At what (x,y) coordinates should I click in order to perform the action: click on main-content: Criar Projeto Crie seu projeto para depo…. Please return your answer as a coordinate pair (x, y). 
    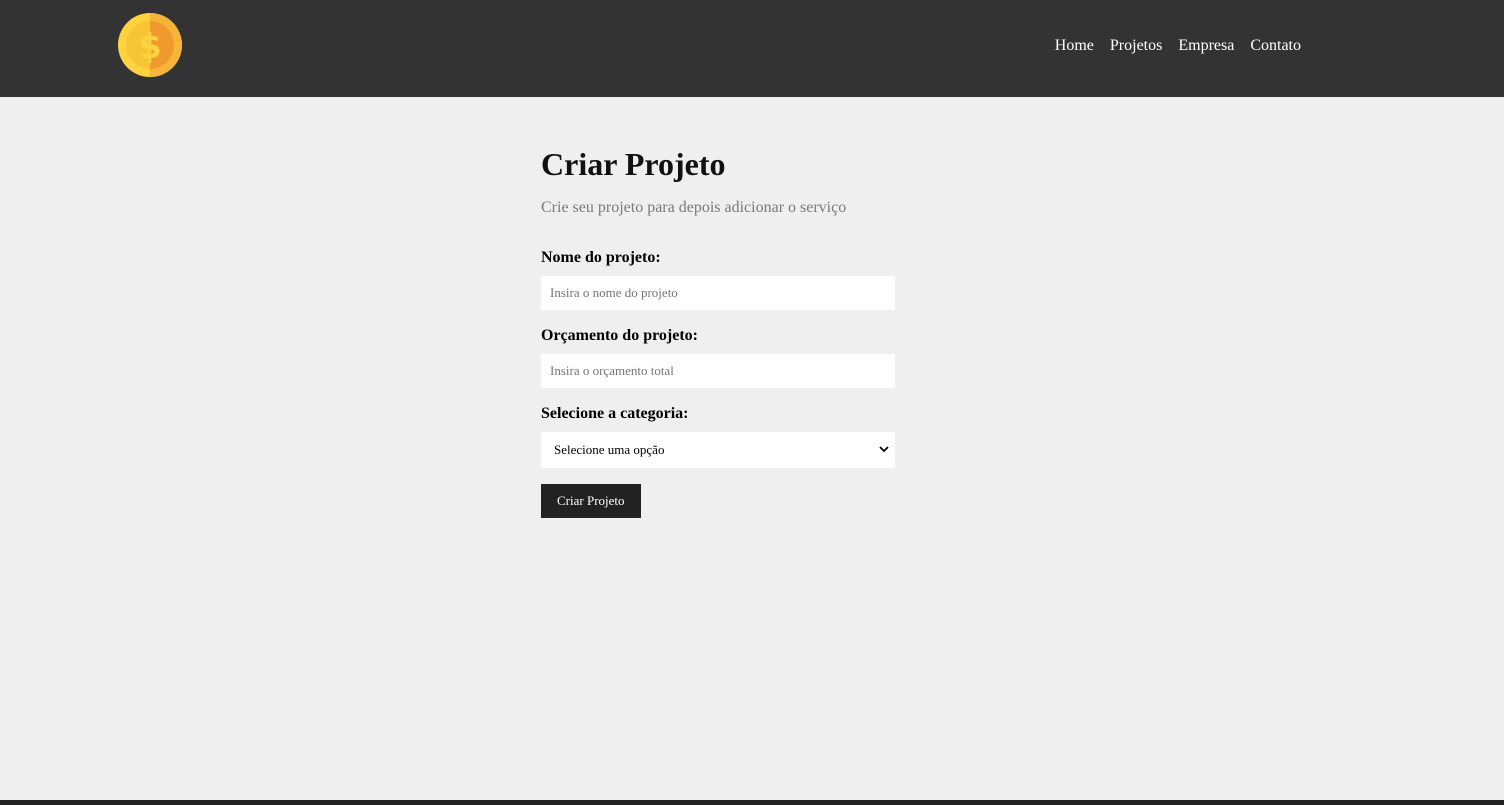
    Looking at the image, I should click on (718, 329).